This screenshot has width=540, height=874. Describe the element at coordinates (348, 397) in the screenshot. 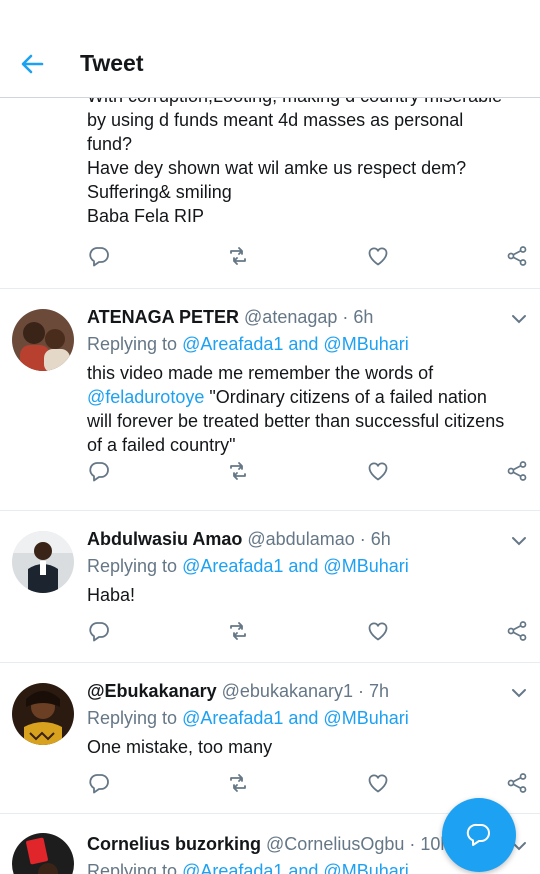

I see `text-line: "Ordinary citizens of a failed nation` at that location.